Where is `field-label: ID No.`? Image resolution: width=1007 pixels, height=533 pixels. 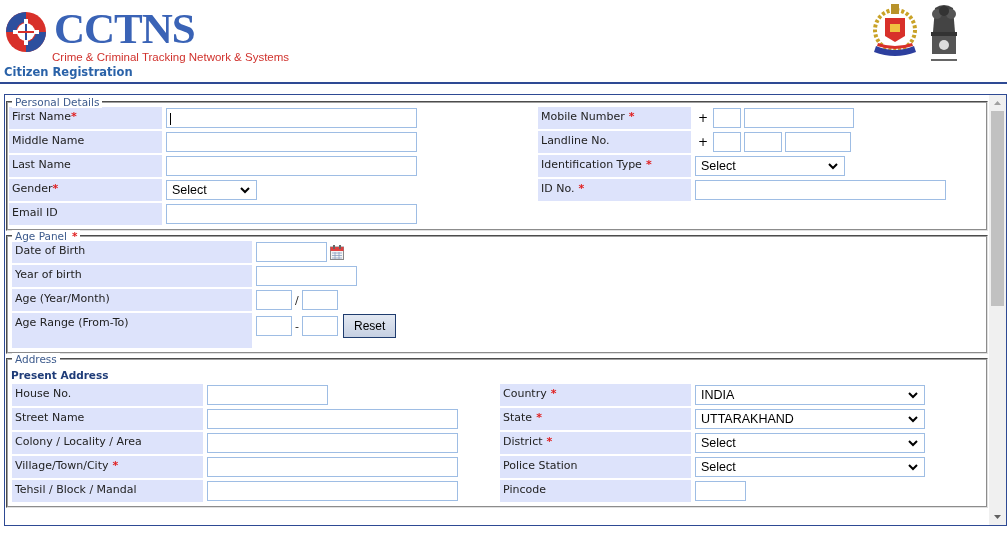
field-label: ID No. is located at coordinates (558, 188).